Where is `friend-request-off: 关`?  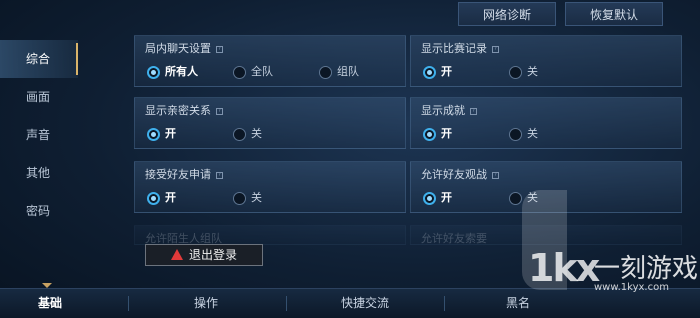
friend-request-off: 关 is located at coordinates (247, 197).